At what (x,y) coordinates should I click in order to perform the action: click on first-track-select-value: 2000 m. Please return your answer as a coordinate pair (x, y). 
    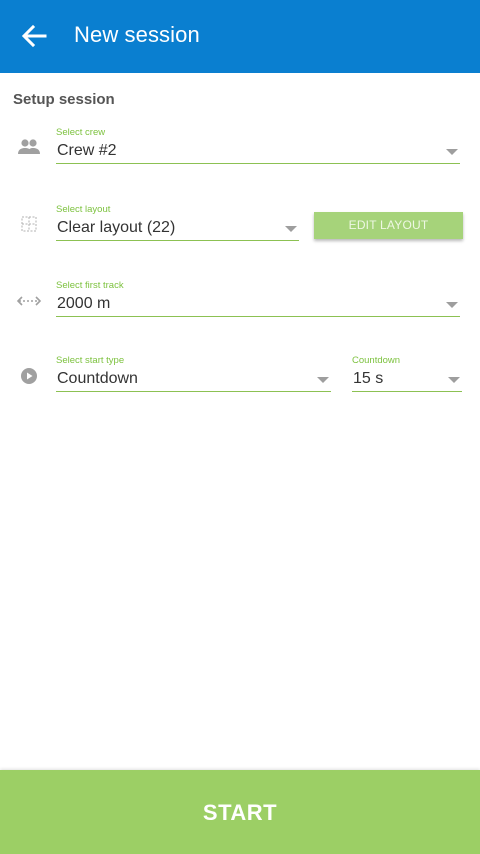
    Looking at the image, I should click on (84, 303).